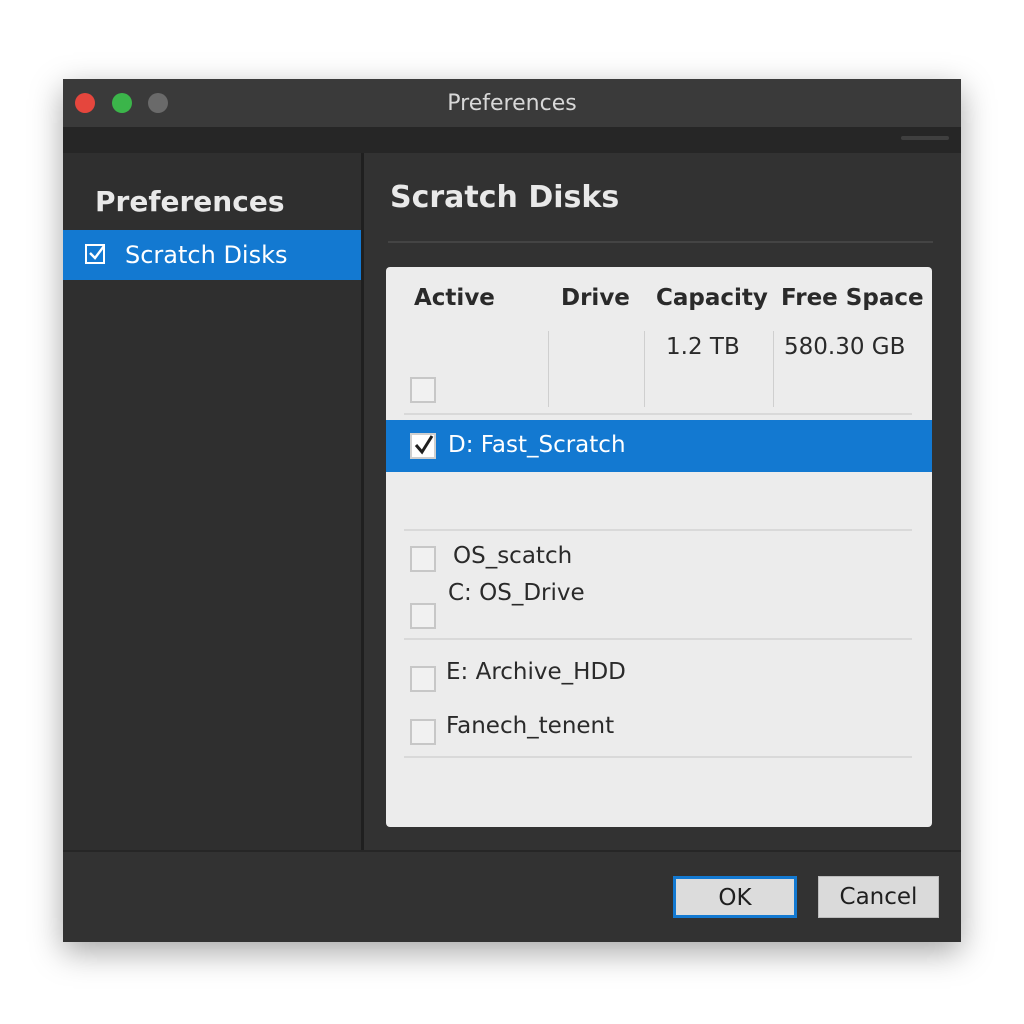  What do you see at coordinates (362, 501) in the screenshot?
I see `sidebar-divider` at bounding box center [362, 501].